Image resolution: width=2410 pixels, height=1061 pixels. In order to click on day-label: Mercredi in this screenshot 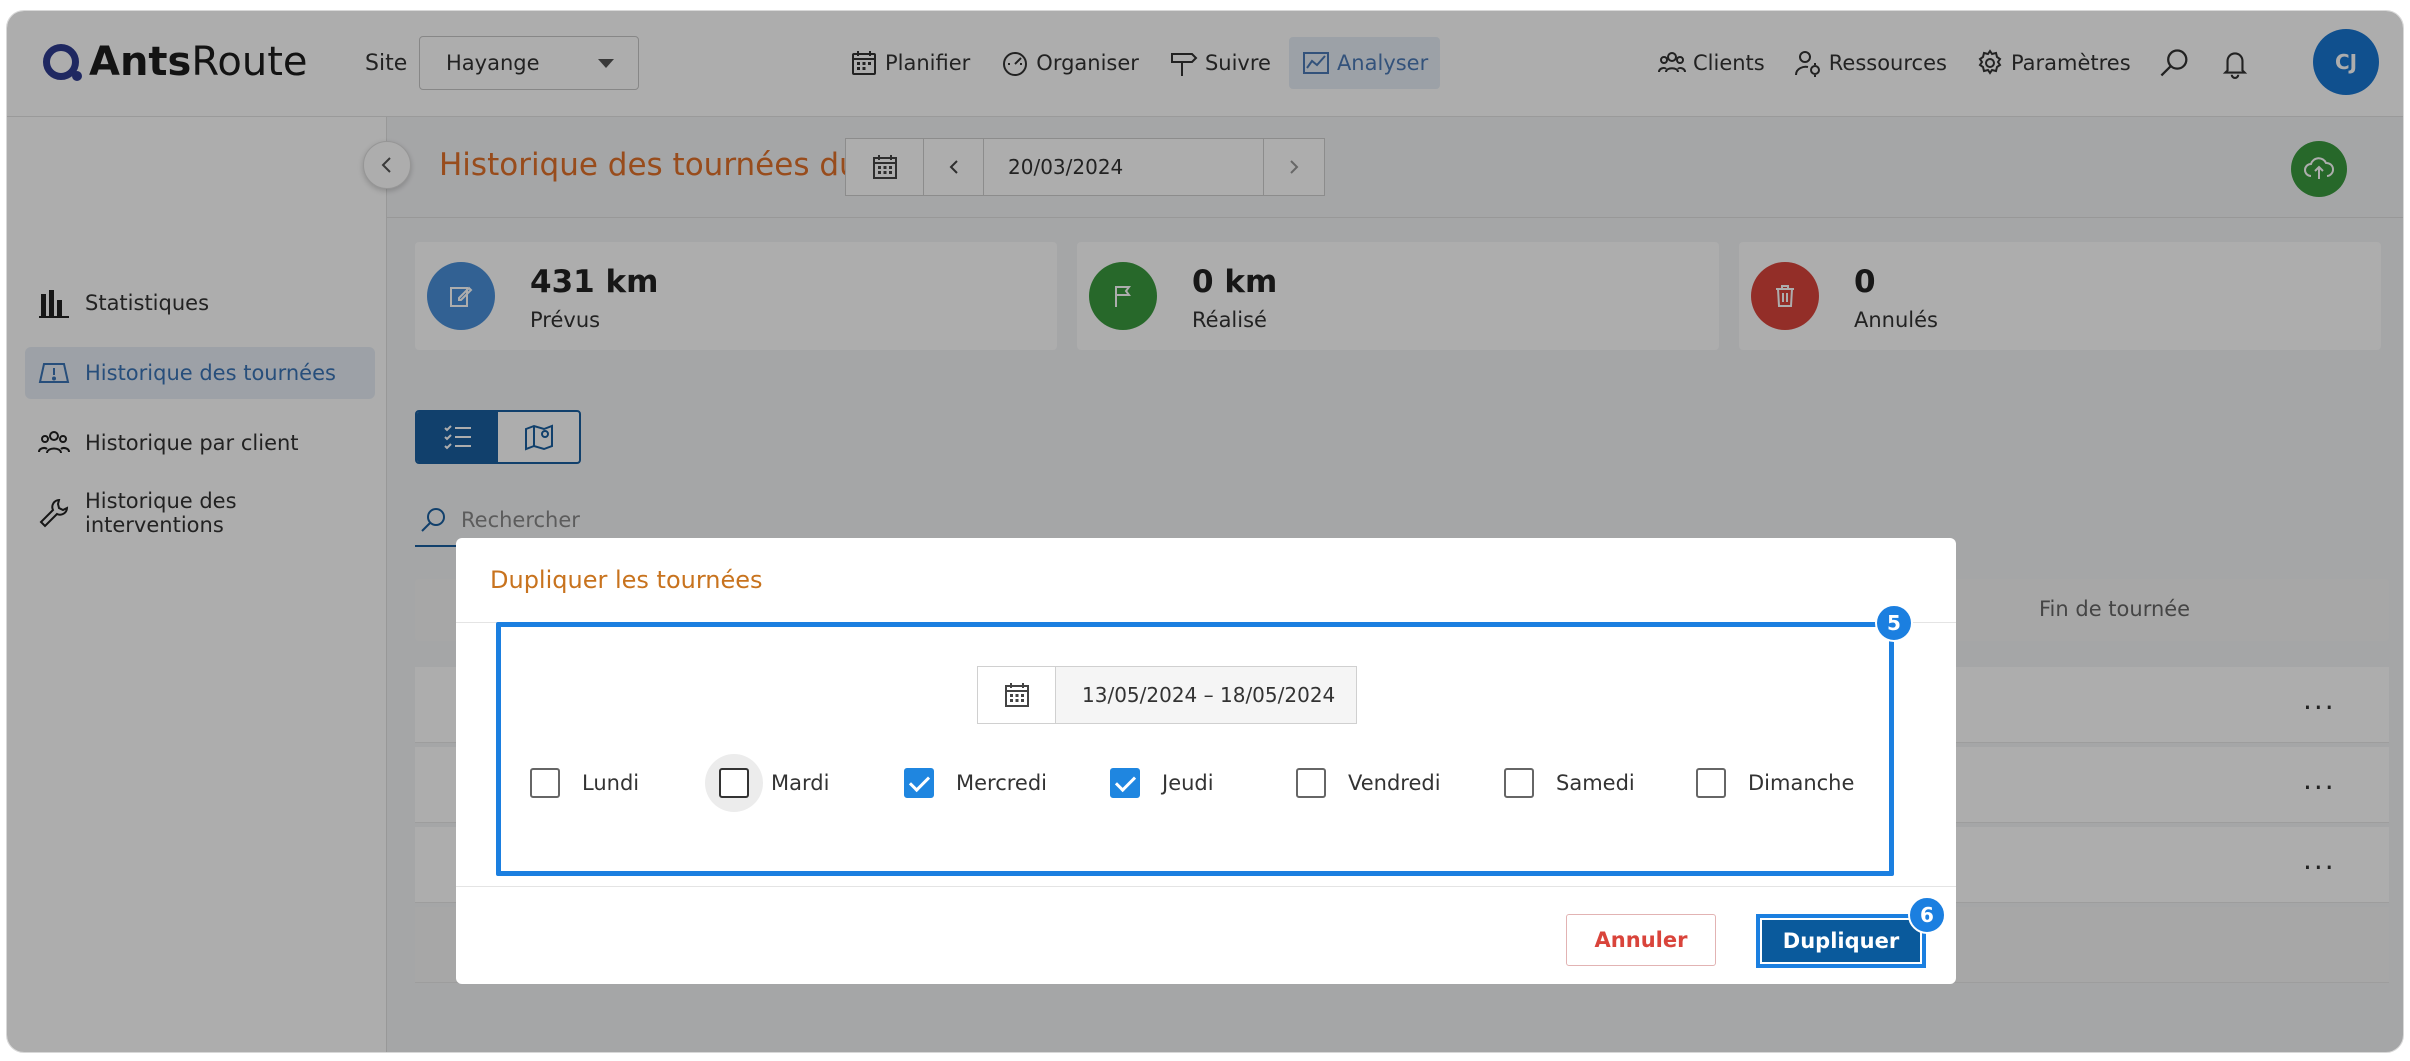, I will do `click(1002, 783)`.